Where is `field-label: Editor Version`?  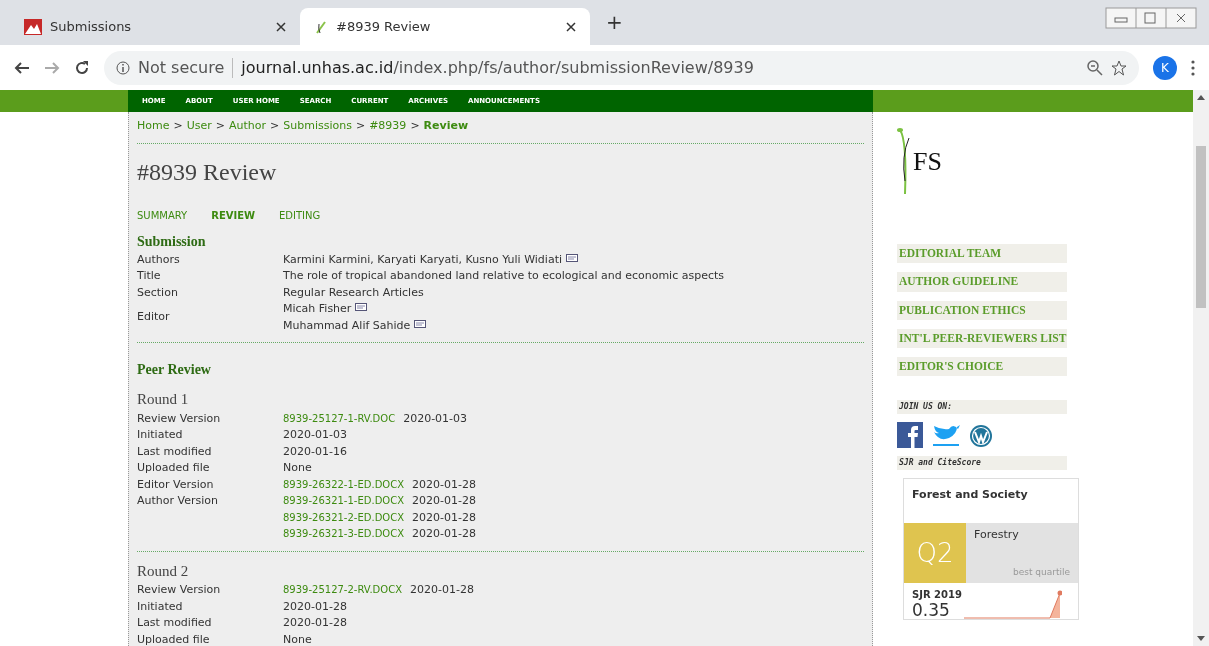 field-label: Editor Version is located at coordinates (176, 484).